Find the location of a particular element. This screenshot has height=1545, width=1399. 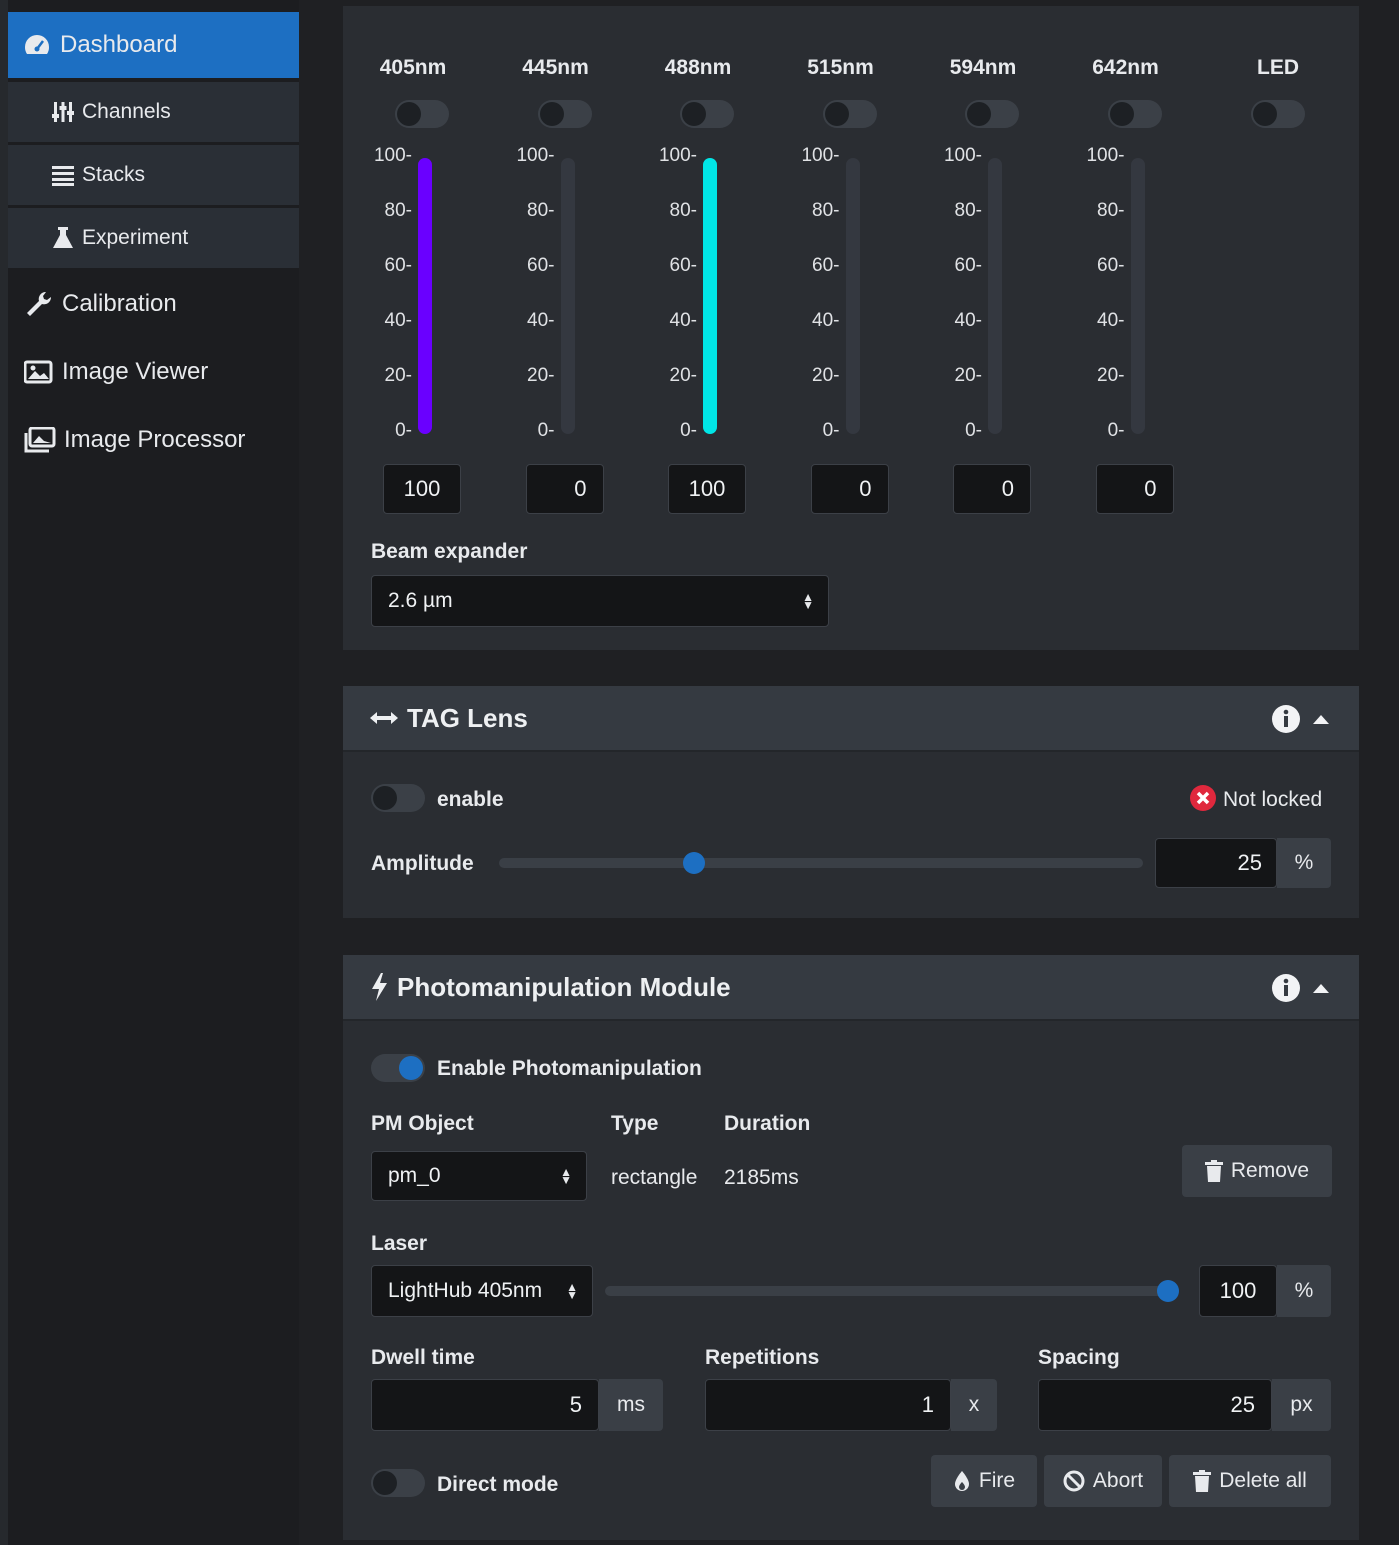

sidebar-item-image-viewer: Image Viewer is located at coordinates (153, 372).